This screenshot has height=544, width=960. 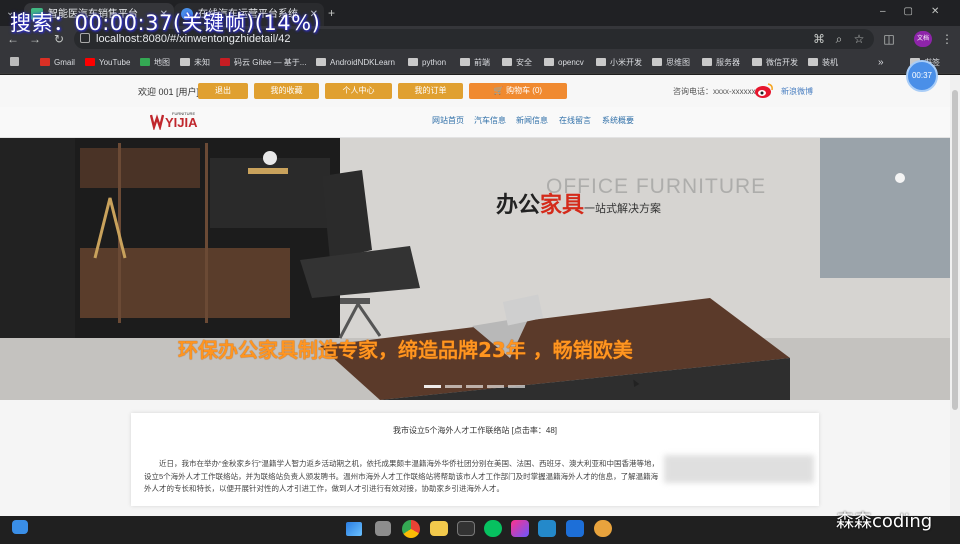 What do you see at coordinates (165, 23) in the screenshot?
I see `search-progress-overlay: 搜索：00:00:37(关键帧)(14%)` at bounding box center [165, 23].